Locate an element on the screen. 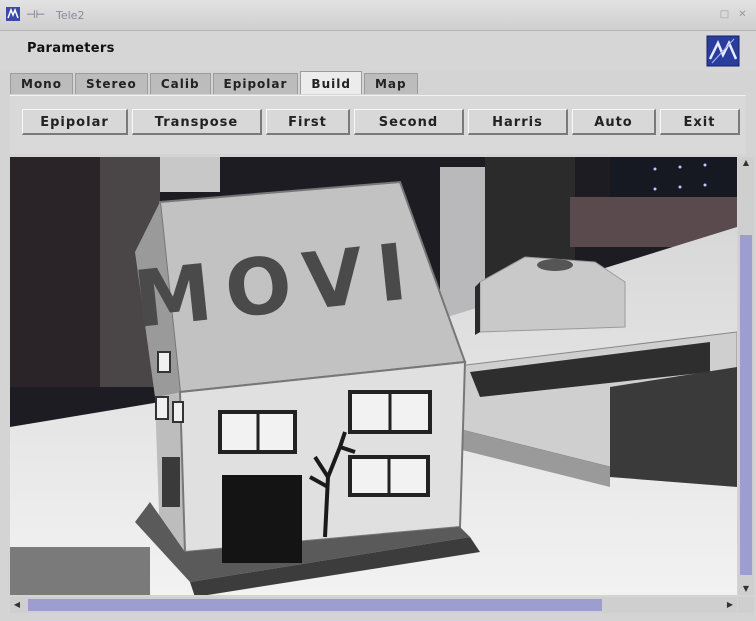 This screenshot has width=756, height=621. tab-build: Build is located at coordinates (331, 82).